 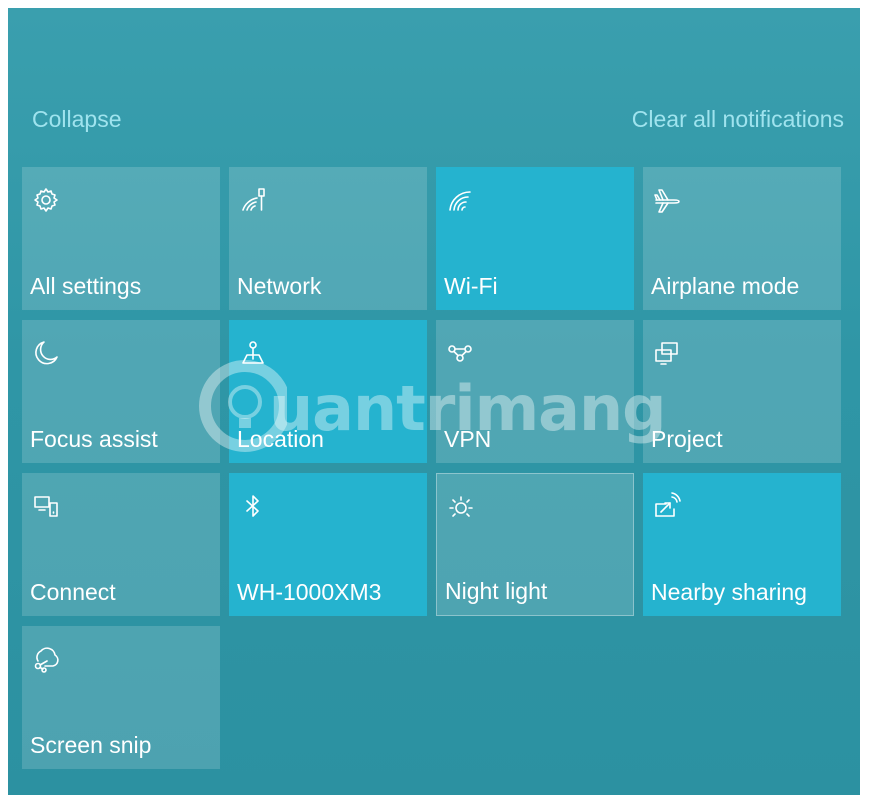 I want to click on moon-icon, so click(x=46, y=353).